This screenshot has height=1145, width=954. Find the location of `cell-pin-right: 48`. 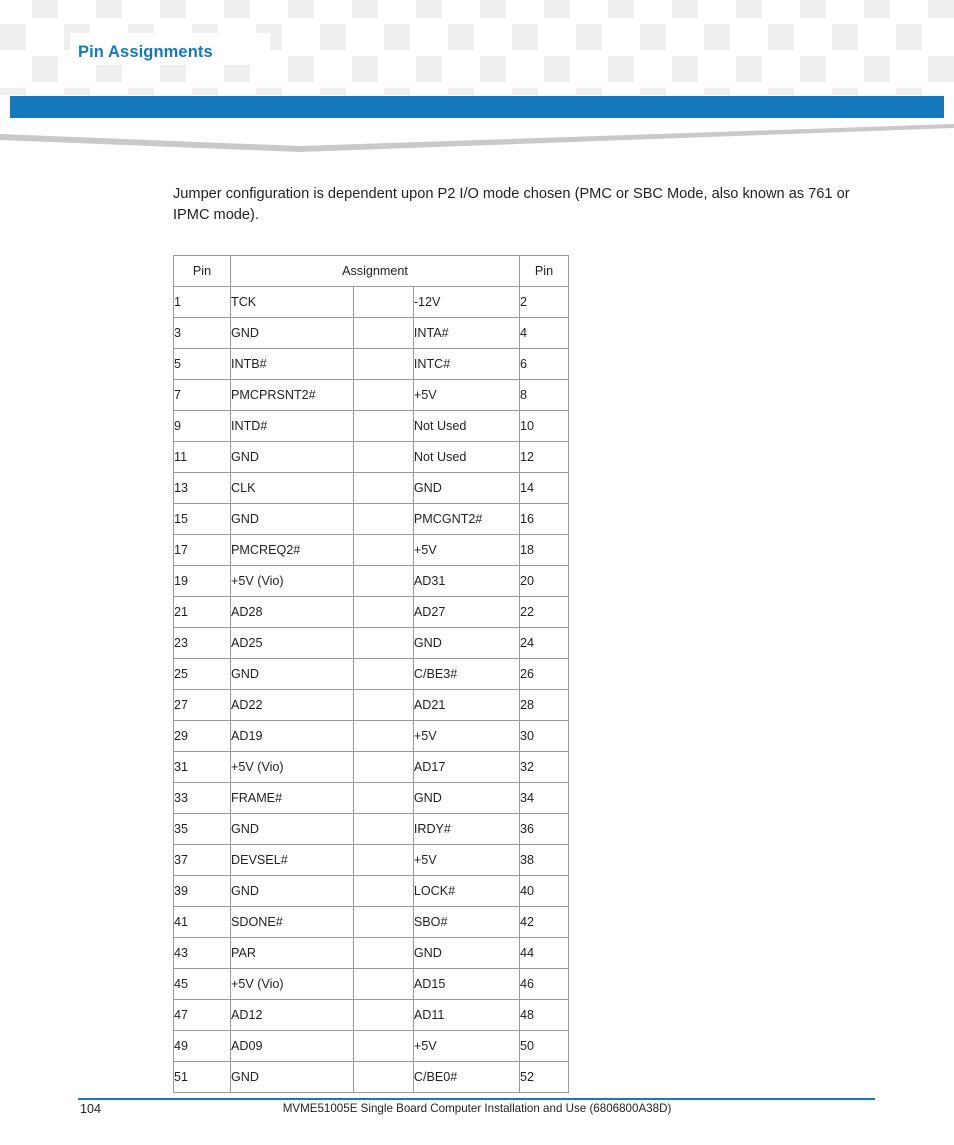

cell-pin-right: 48 is located at coordinates (544, 1015).